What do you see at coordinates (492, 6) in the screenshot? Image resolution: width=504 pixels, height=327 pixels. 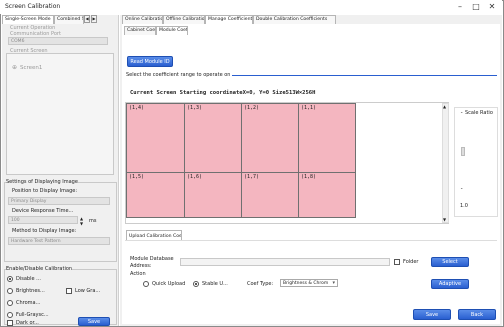 I see `close-icon: ✕` at bounding box center [492, 6].